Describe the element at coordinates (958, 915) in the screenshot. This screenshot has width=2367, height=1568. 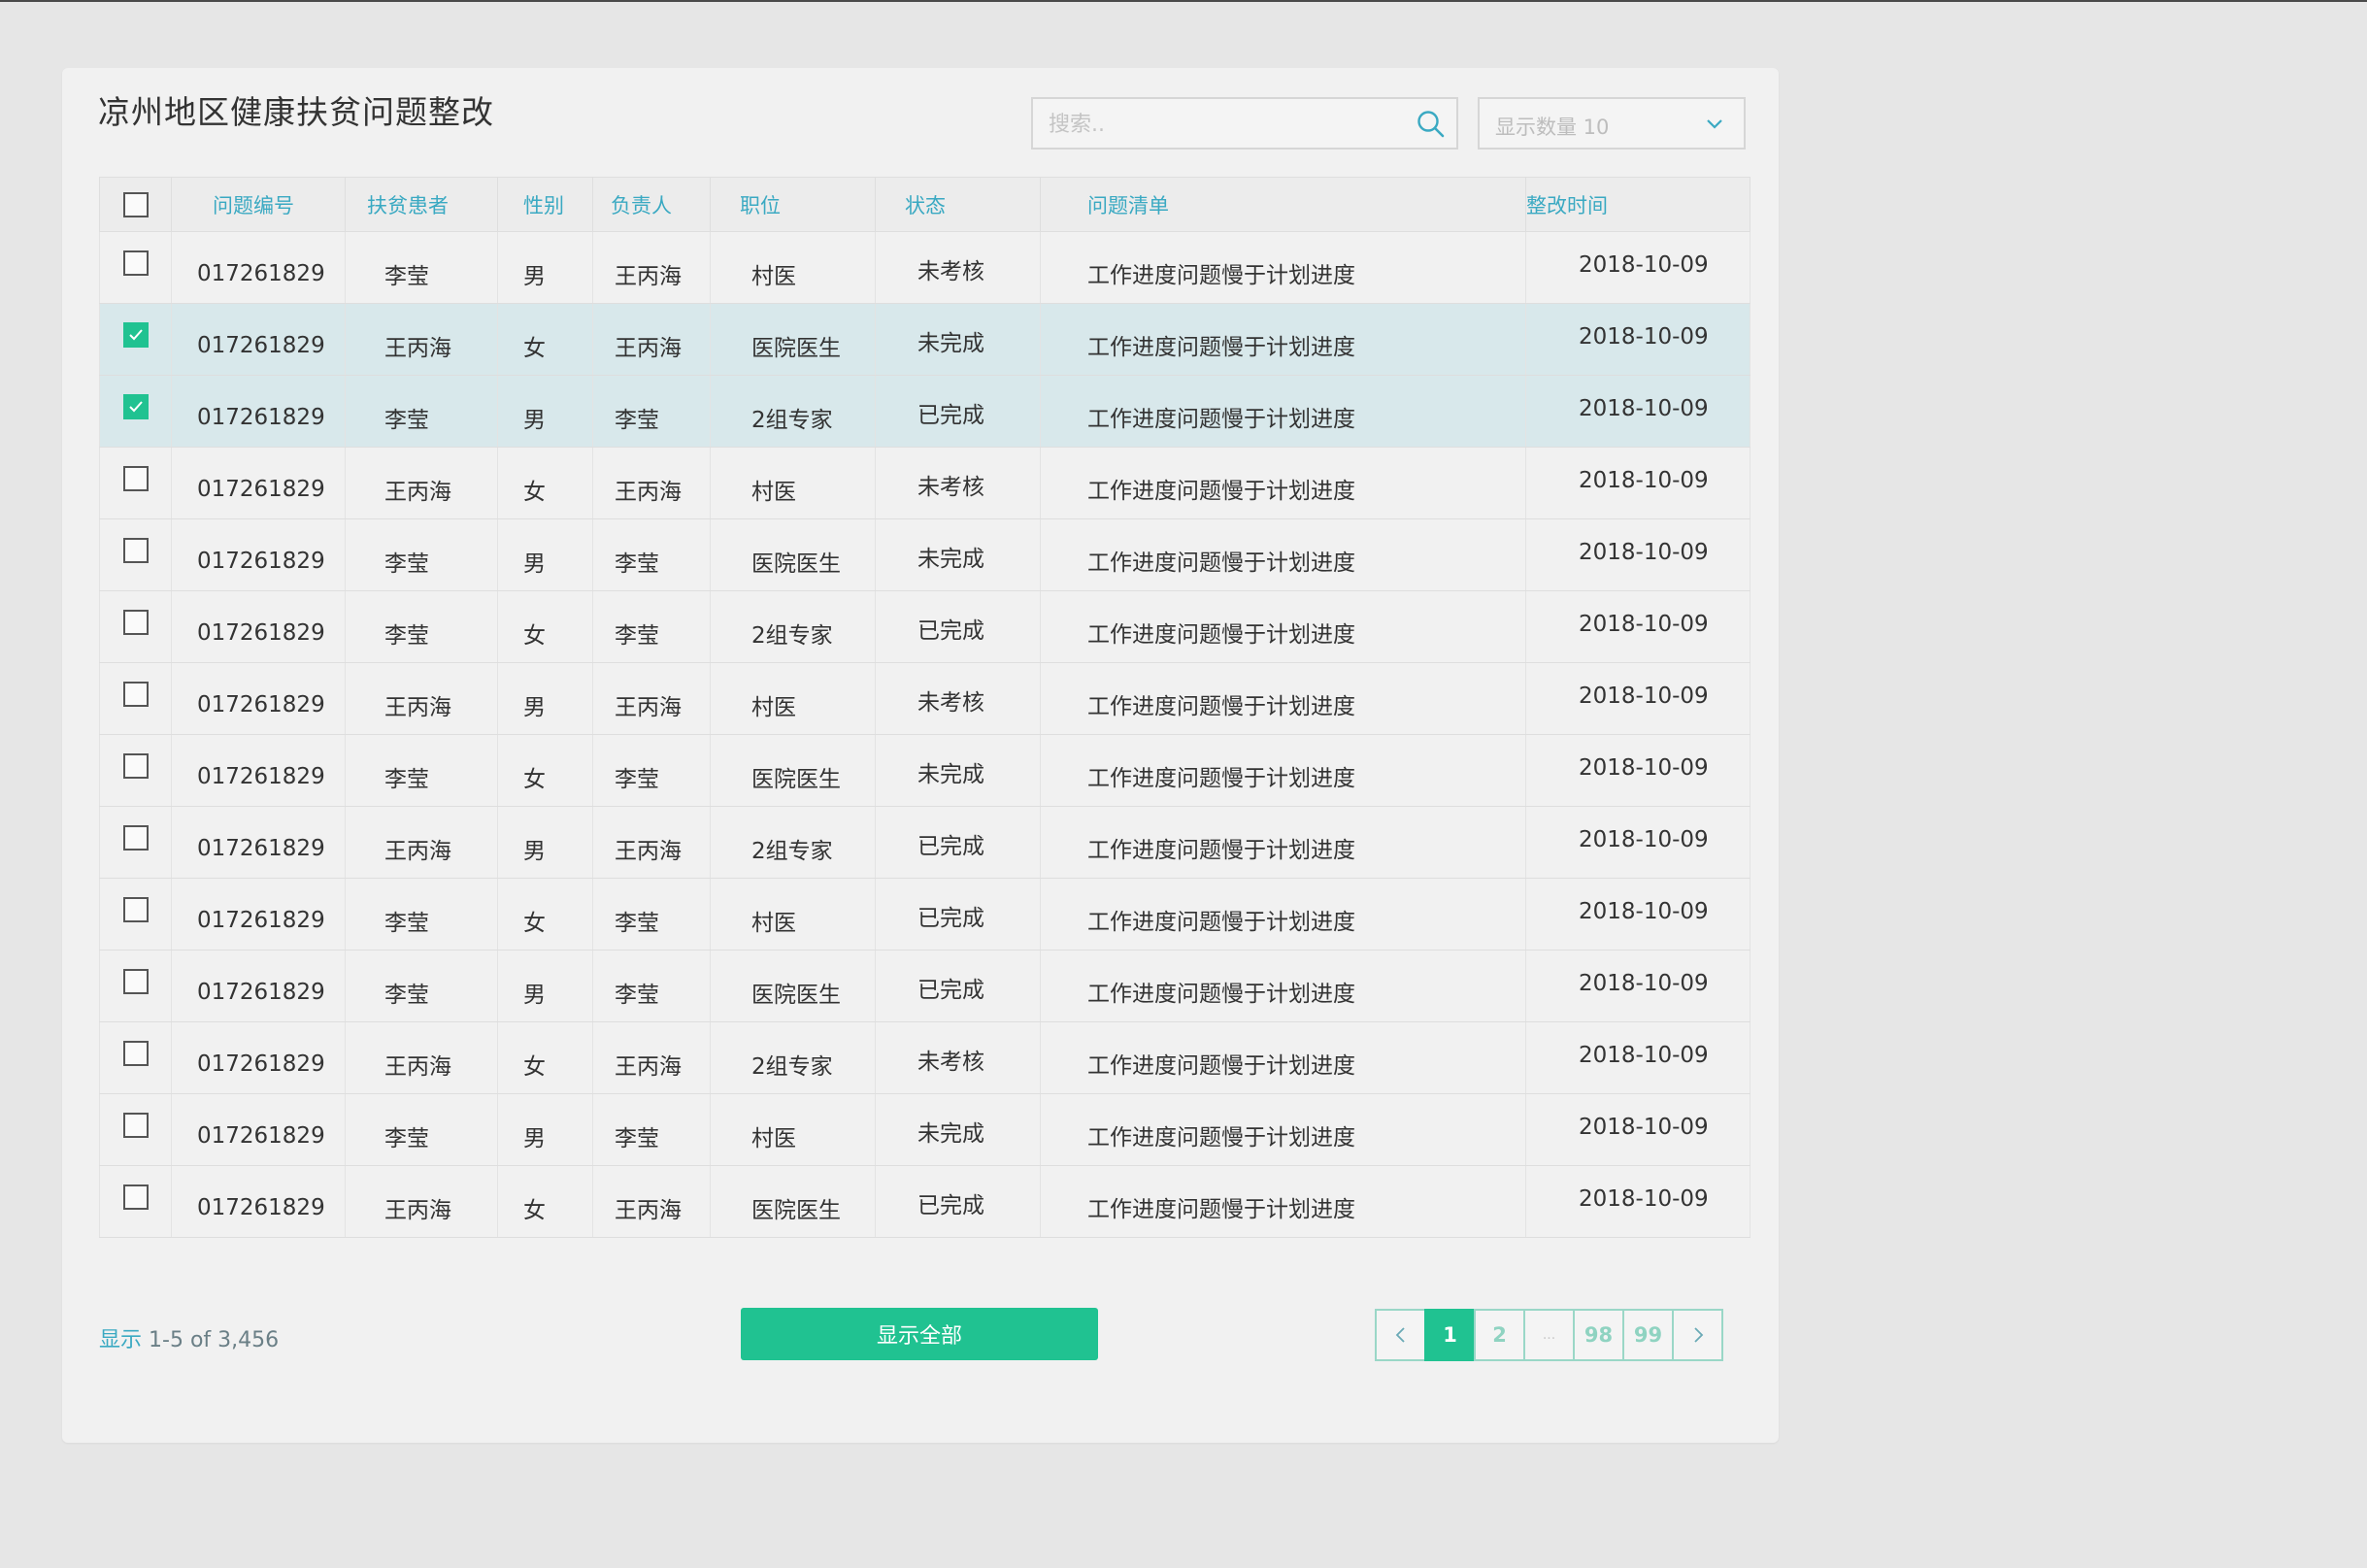
I see `cell-status: 已完成` at that location.